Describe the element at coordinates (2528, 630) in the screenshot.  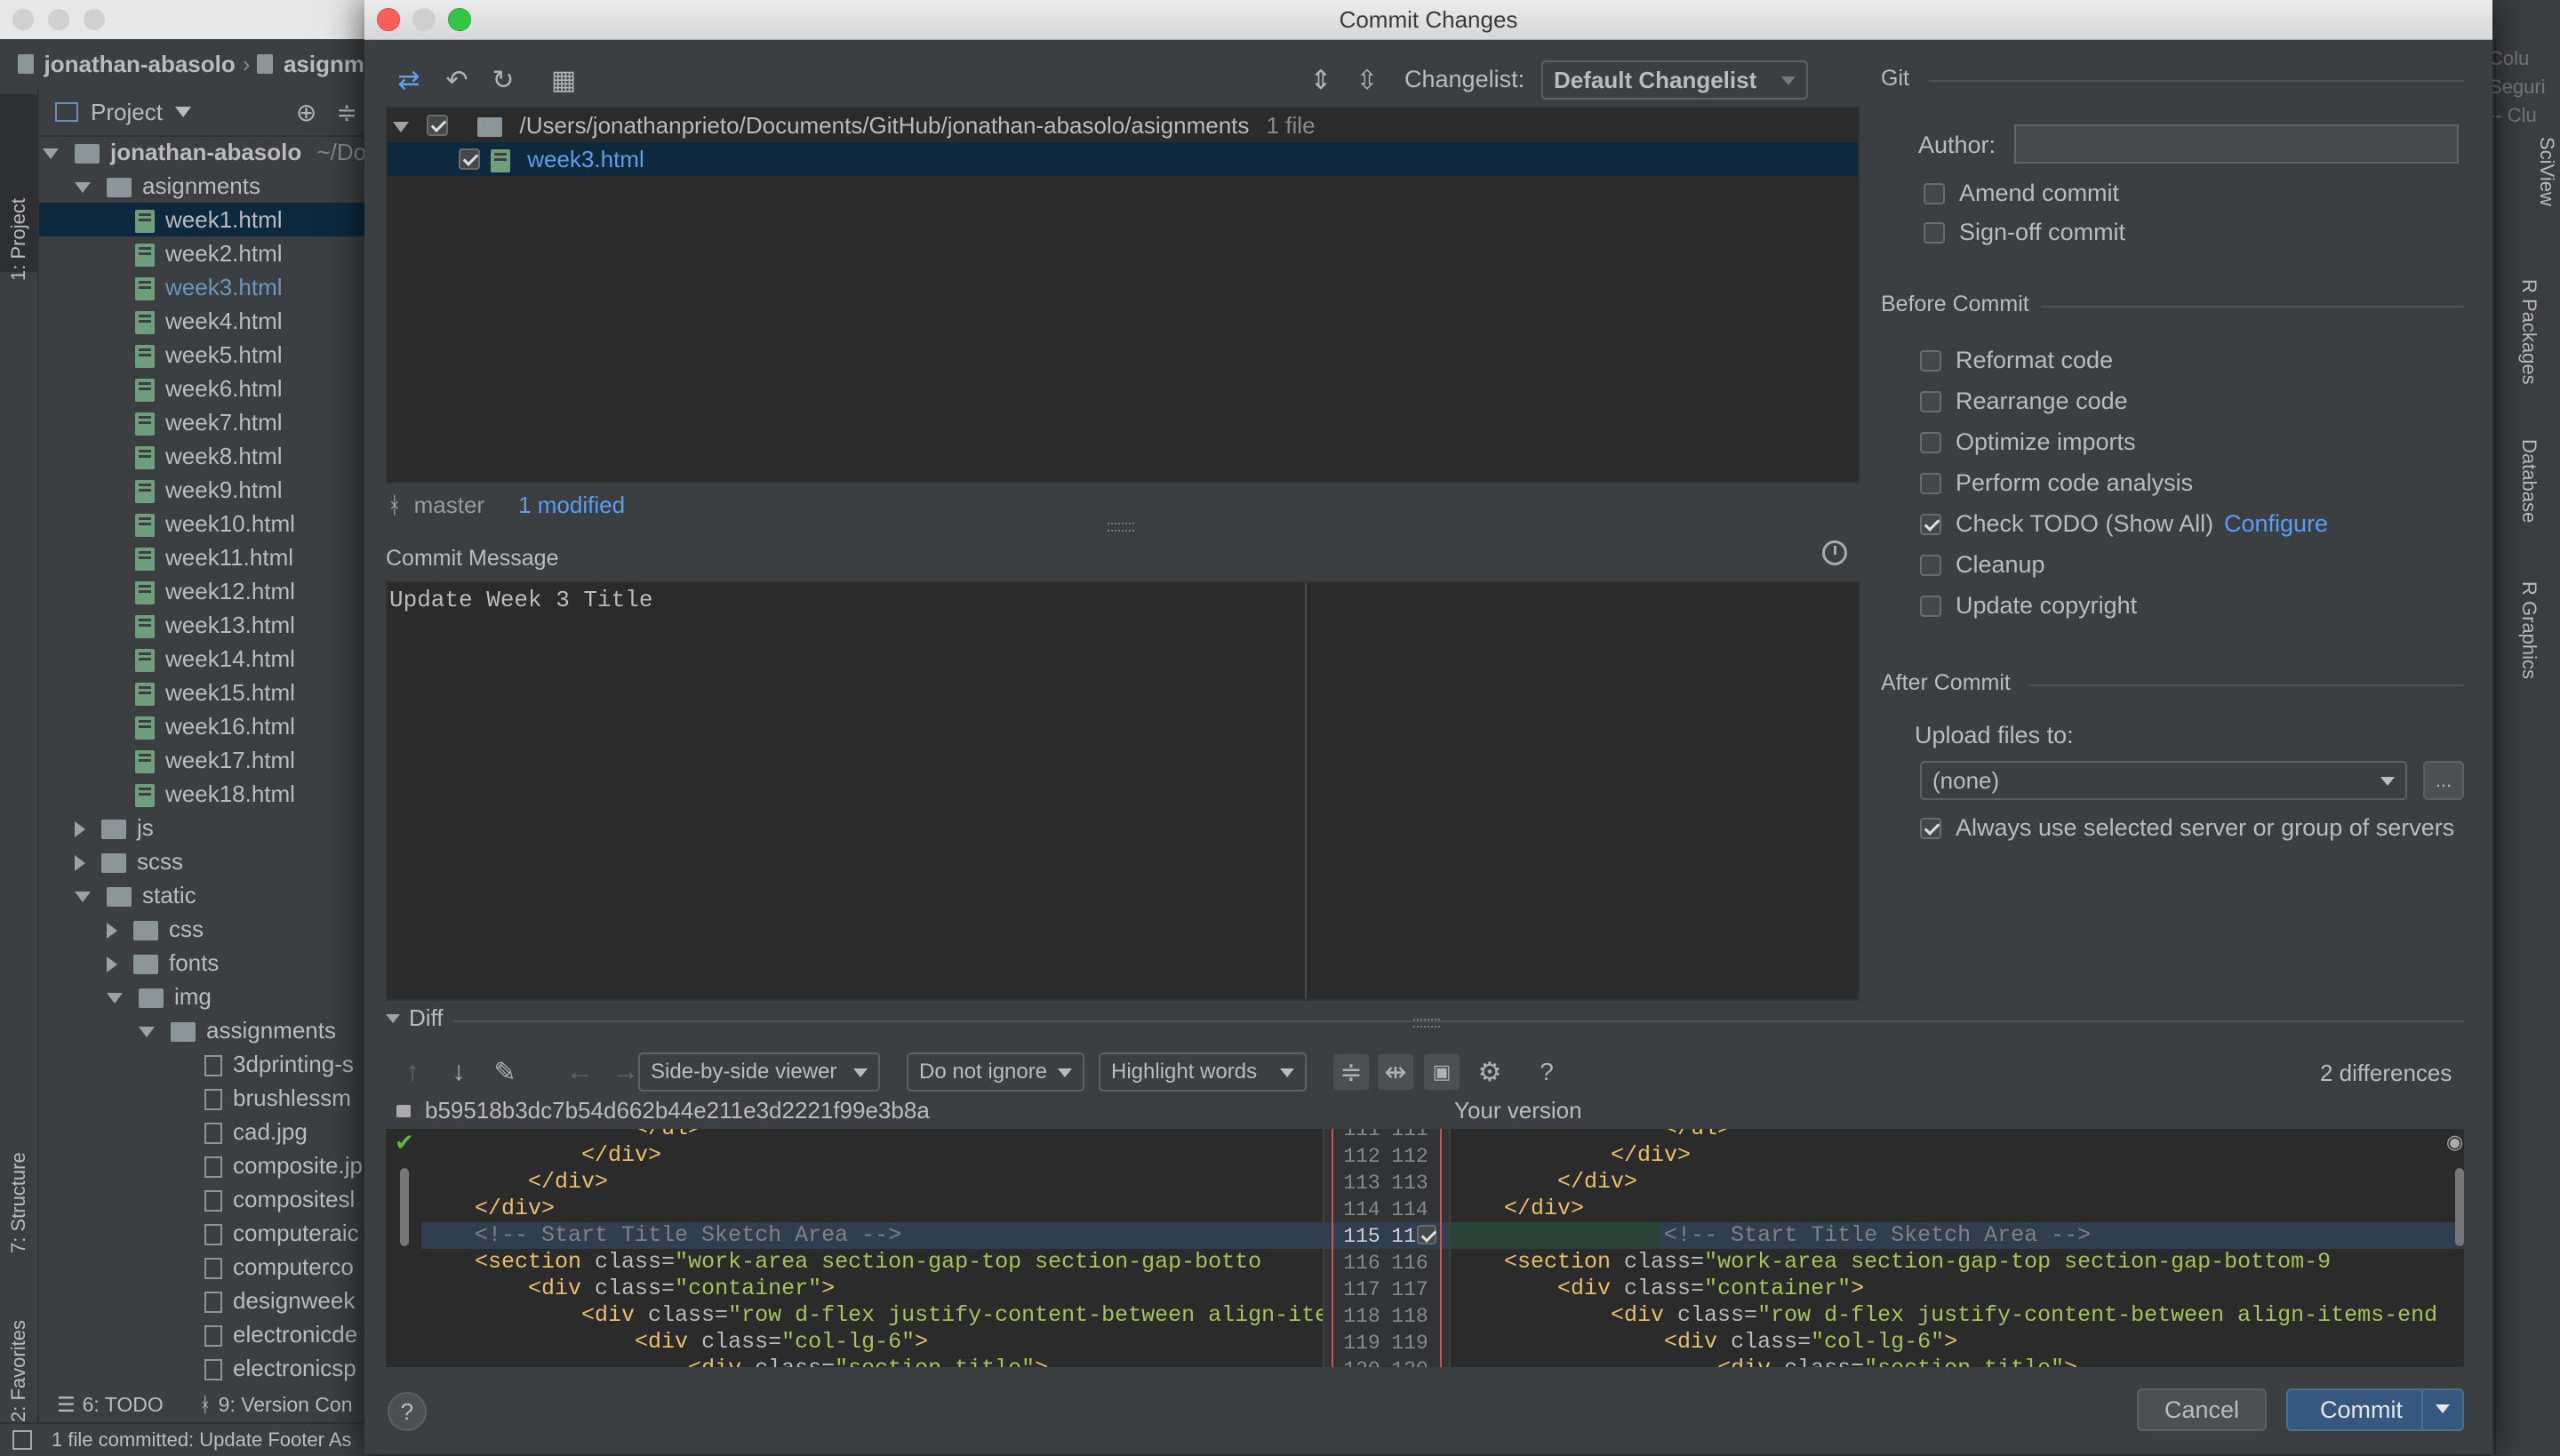
I see `tab-r-graphics: R Graphics` at that location.